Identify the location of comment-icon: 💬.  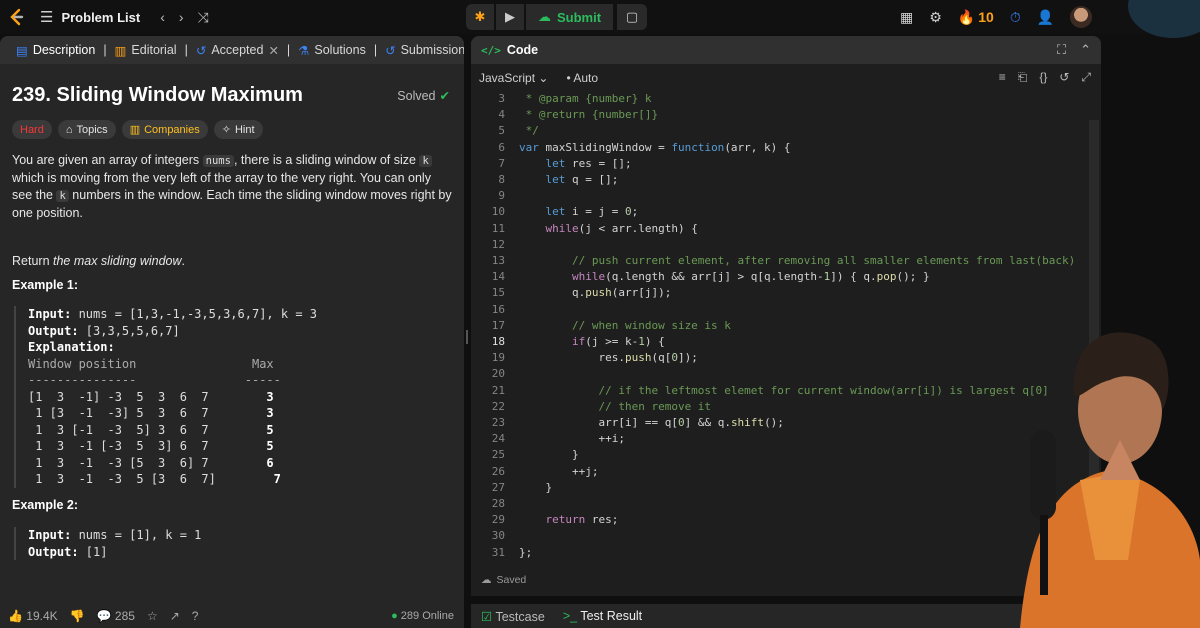
(104, 616).